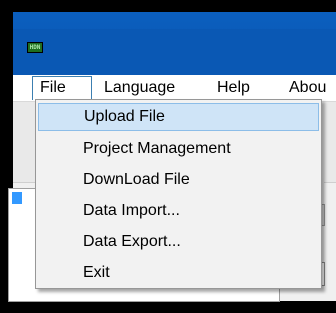  Describe the element at coordinates (178, 273) in the screenshot. I see `menu-item-exit: Exit` at that location.